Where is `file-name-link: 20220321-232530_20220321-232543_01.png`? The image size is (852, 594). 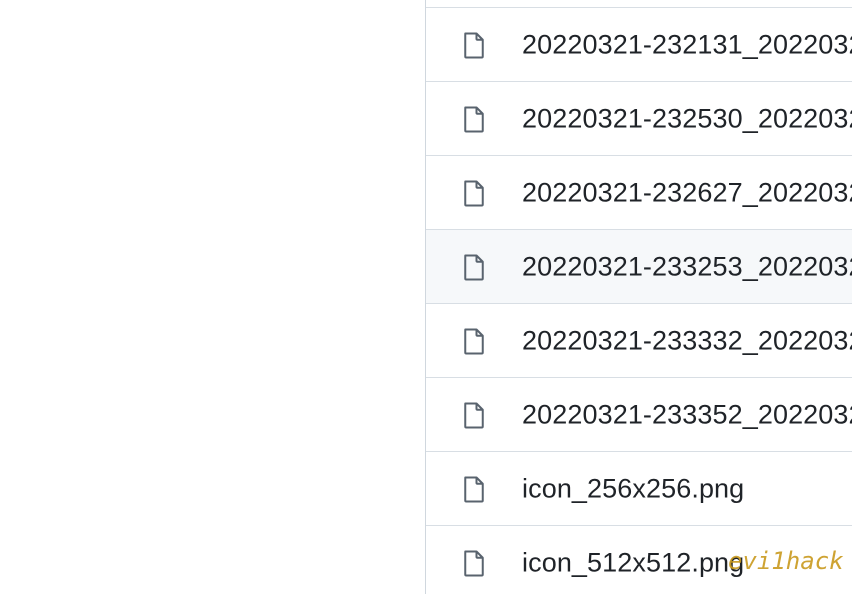
file-name-link: 20220321-232530_20220321-232543_01.png is located at coordinates (687, 118).